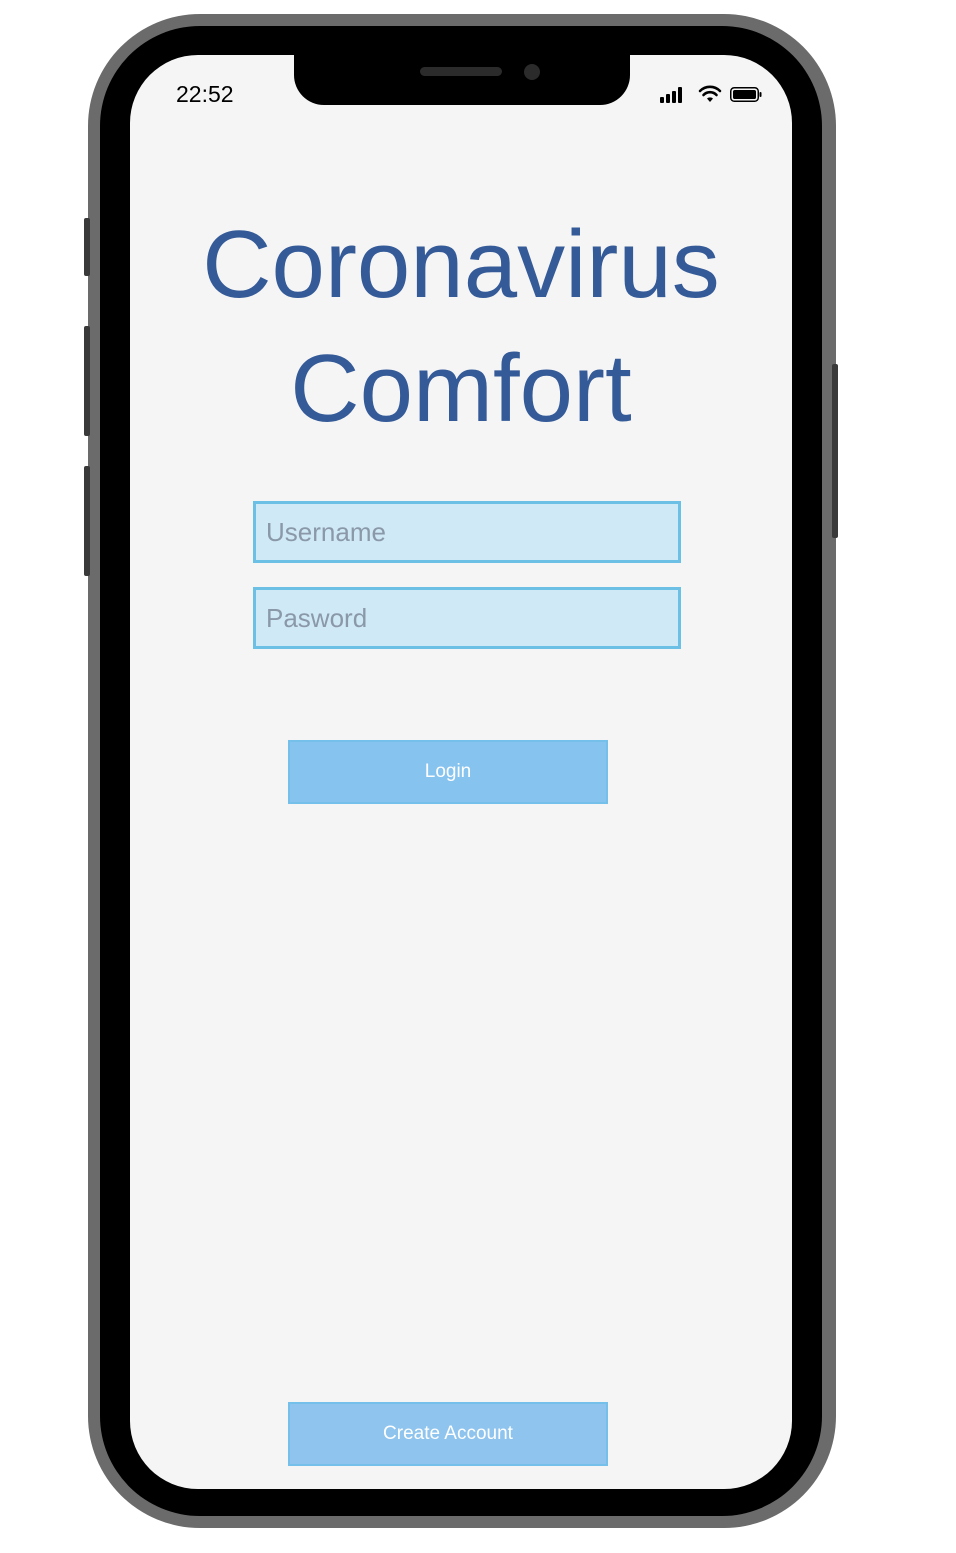 The width and height of the screenshot is (956, 1553). Describe the element at coordinates (87, 381) in the screenshot. I see `volume-up-button` at that location.